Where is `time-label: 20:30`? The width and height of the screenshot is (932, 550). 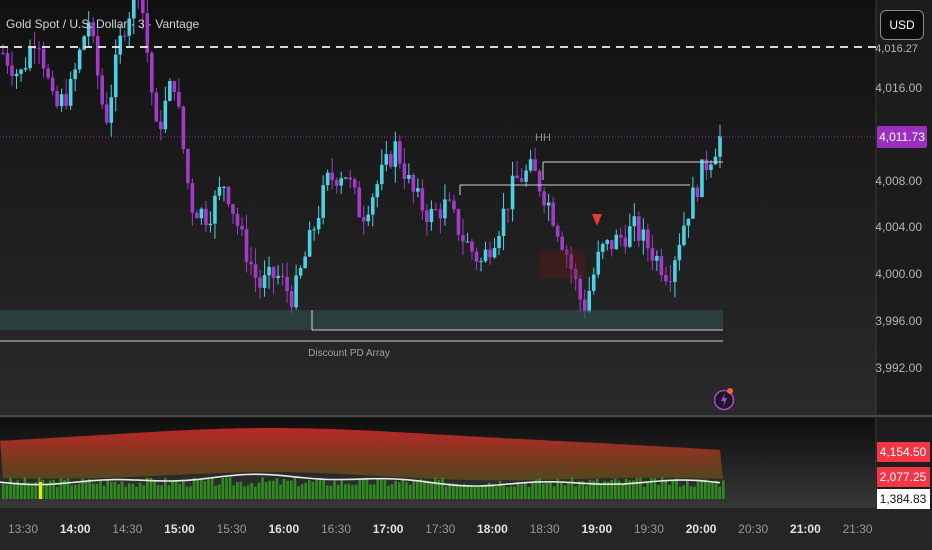 time-label: 20:30 is located at coordinates (753, 529).